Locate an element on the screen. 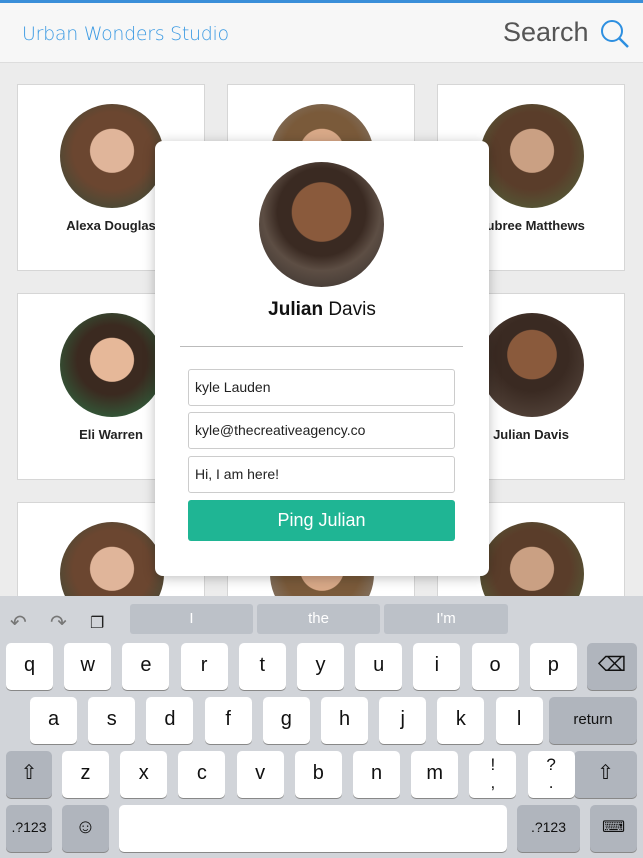  profile-avatar is located at coordinates (321, 224).